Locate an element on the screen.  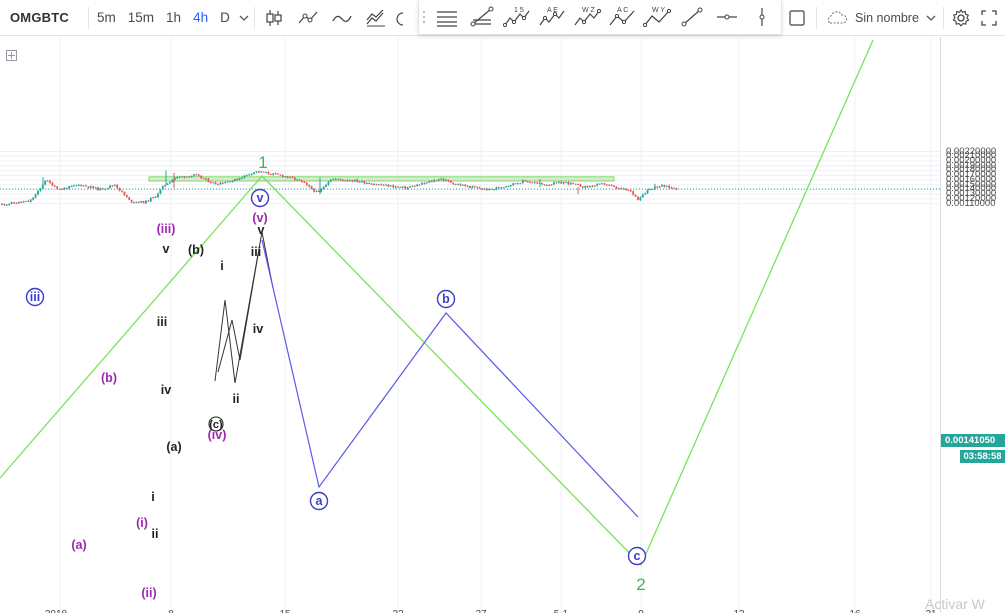
price-axis is located at coordinates (972, 325).